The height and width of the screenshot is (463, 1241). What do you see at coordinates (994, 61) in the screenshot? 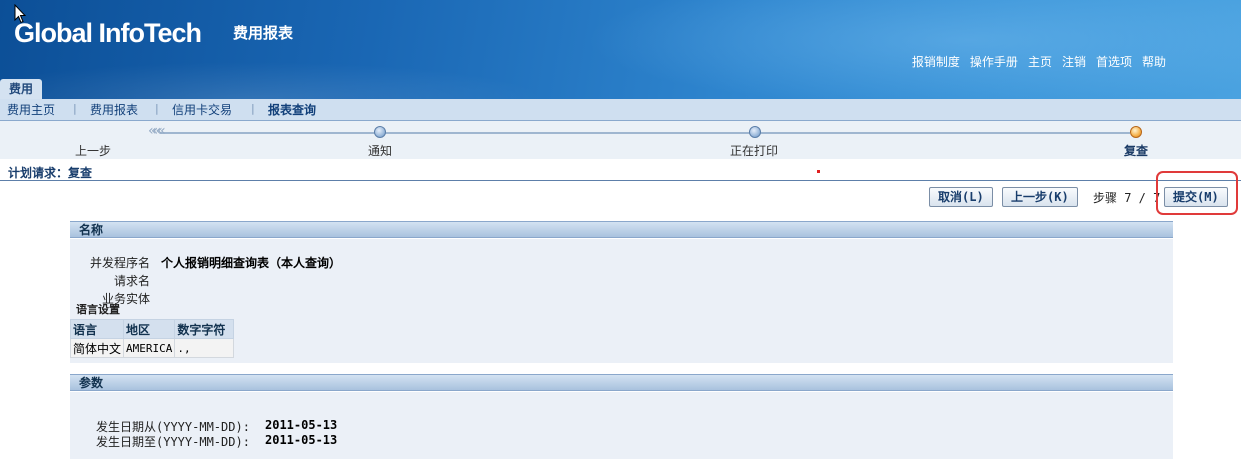
I see `global-link-manual: 操作手册` at bounding box center [994, 61].